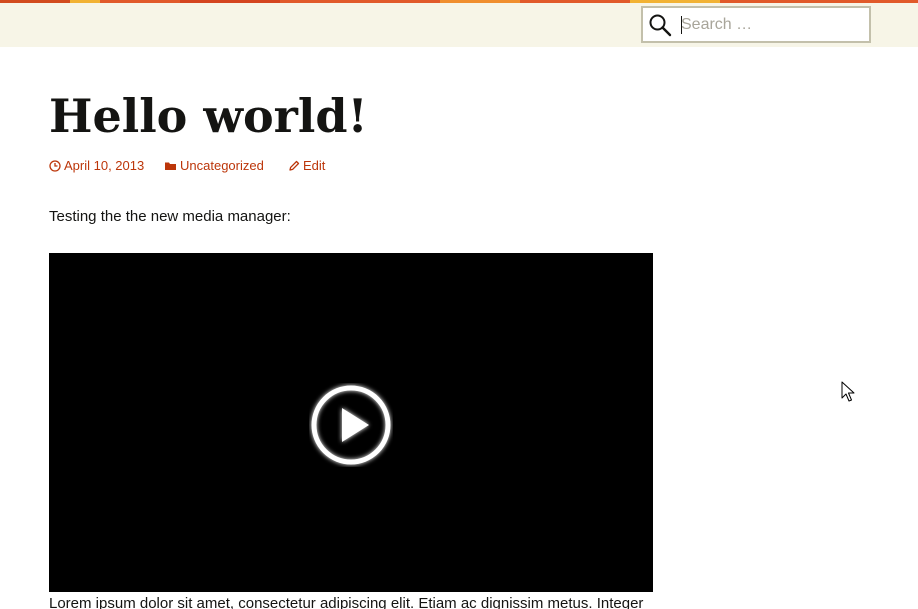  I want to click on text-caret, so click(681, 25).